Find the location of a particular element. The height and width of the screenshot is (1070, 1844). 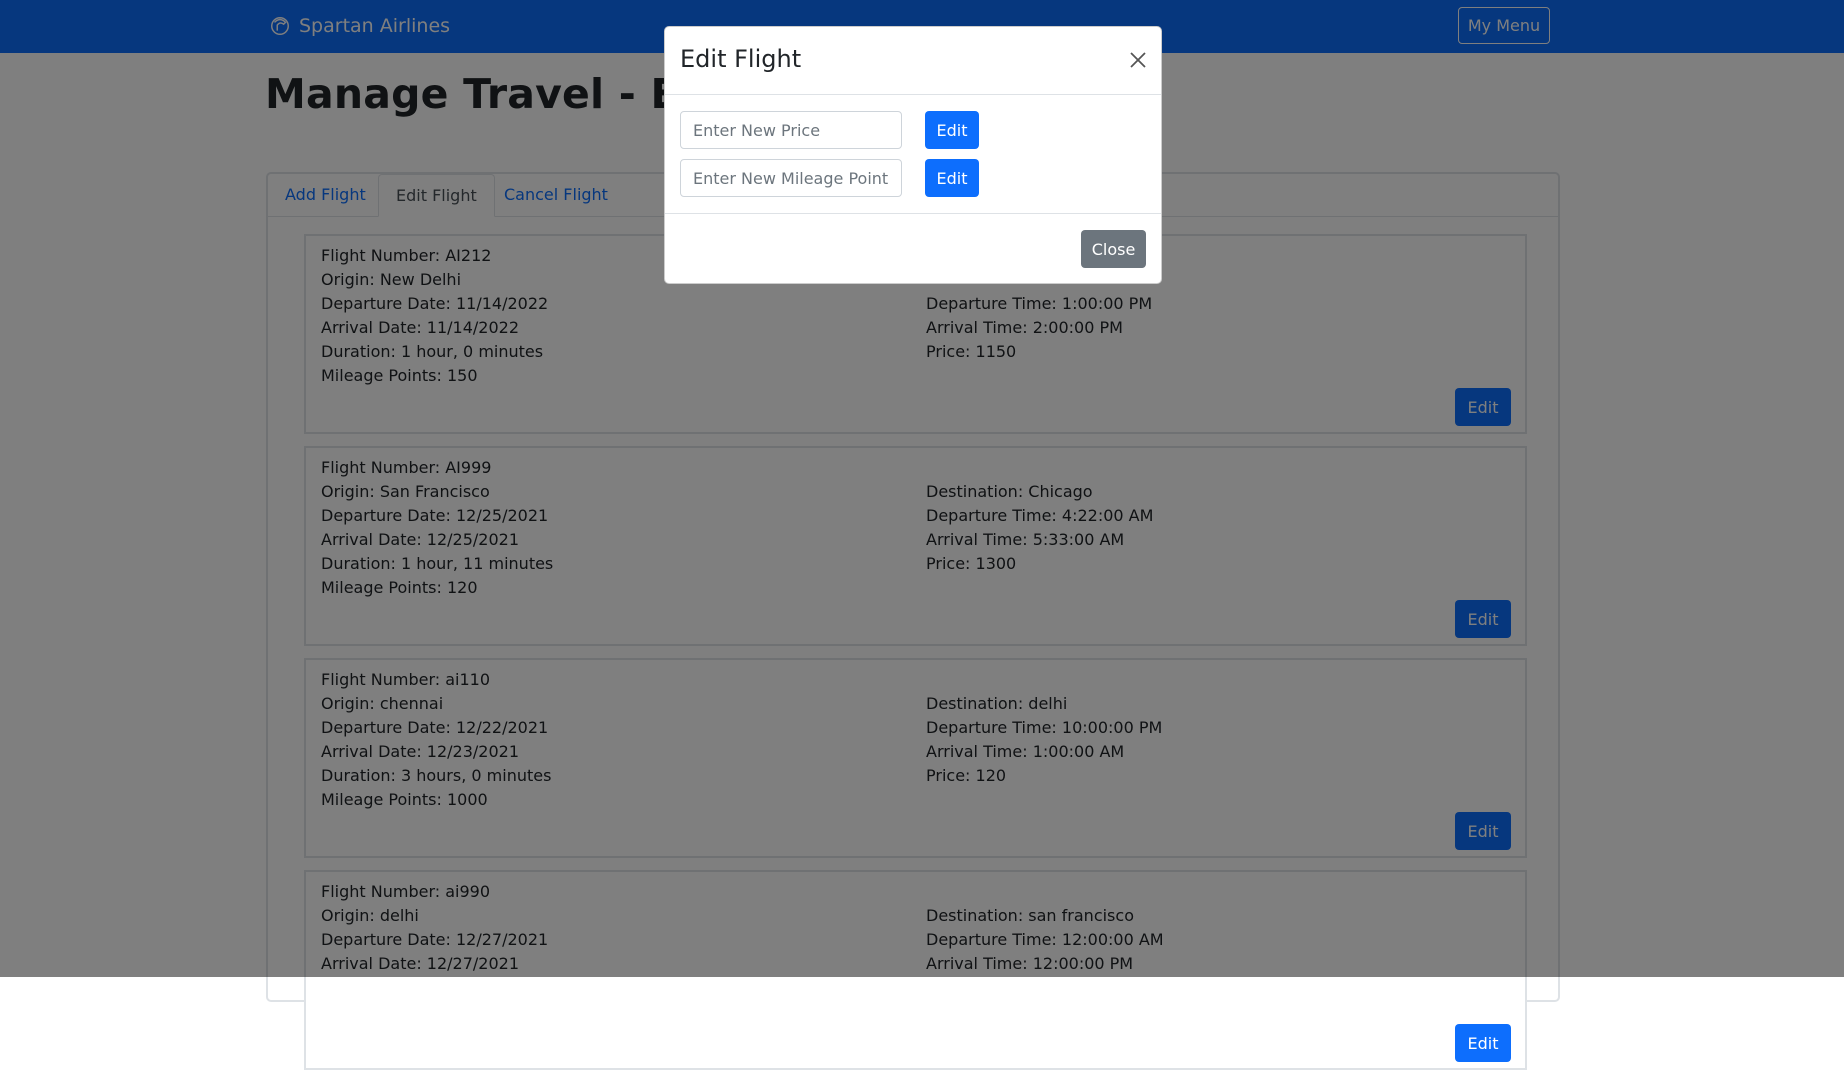

modal-title: Edit Flight is located at coordinates (741, 59).